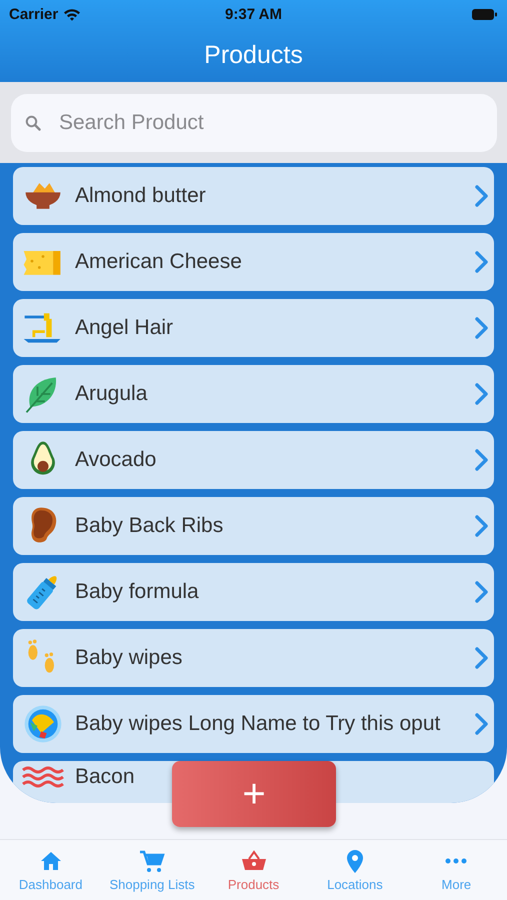 This screenshot has width=507, height=900. I want to click on product-name: Angel Hair, so click(124, 328).